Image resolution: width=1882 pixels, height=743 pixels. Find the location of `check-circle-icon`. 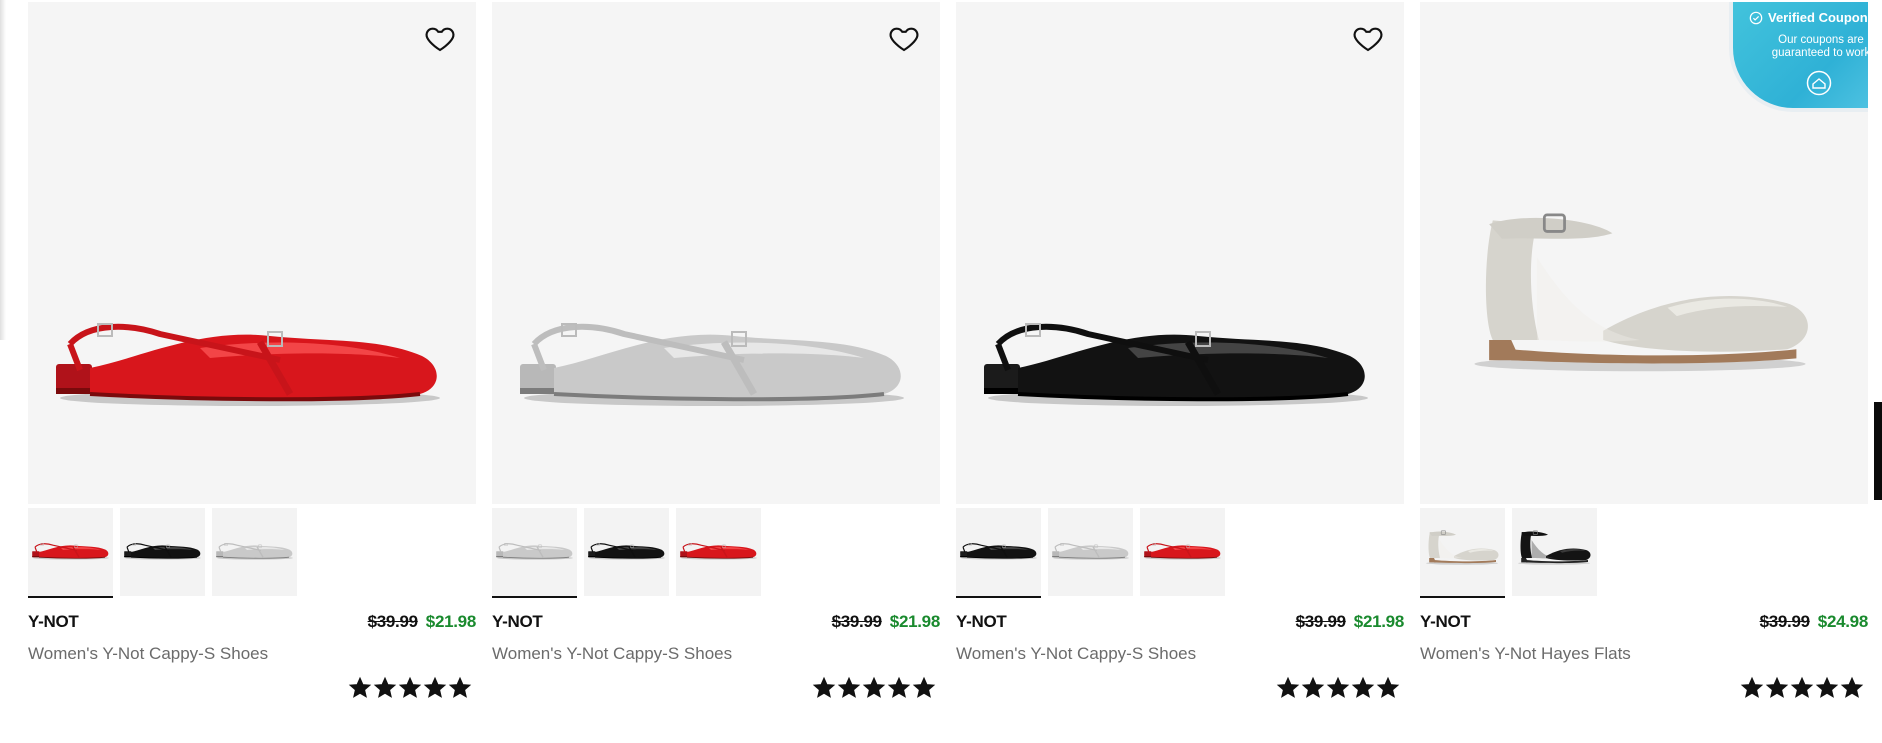

check-circle-icon is located at coordinates (1756, 17).